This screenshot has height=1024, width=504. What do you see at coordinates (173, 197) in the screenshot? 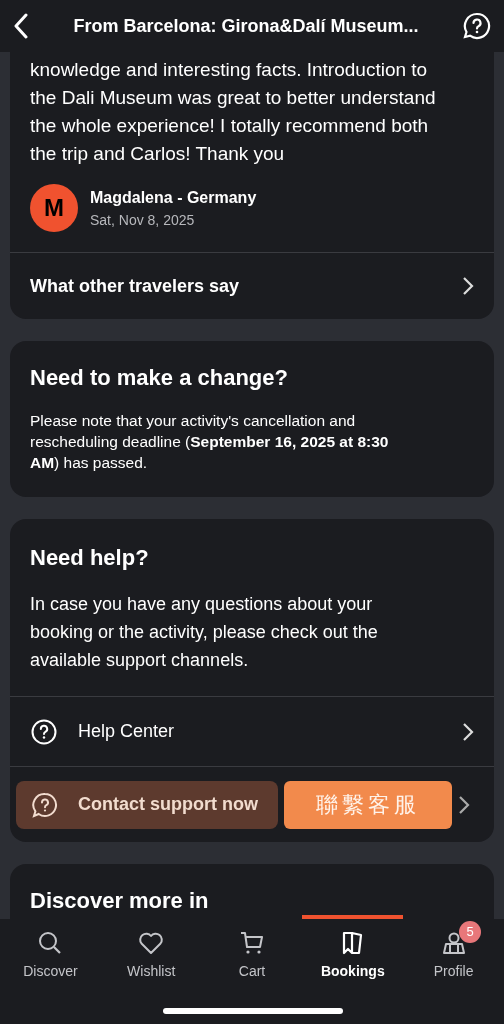
I see `reviewer-name: Magdalena - Germany` at bounding box center [173, 197].